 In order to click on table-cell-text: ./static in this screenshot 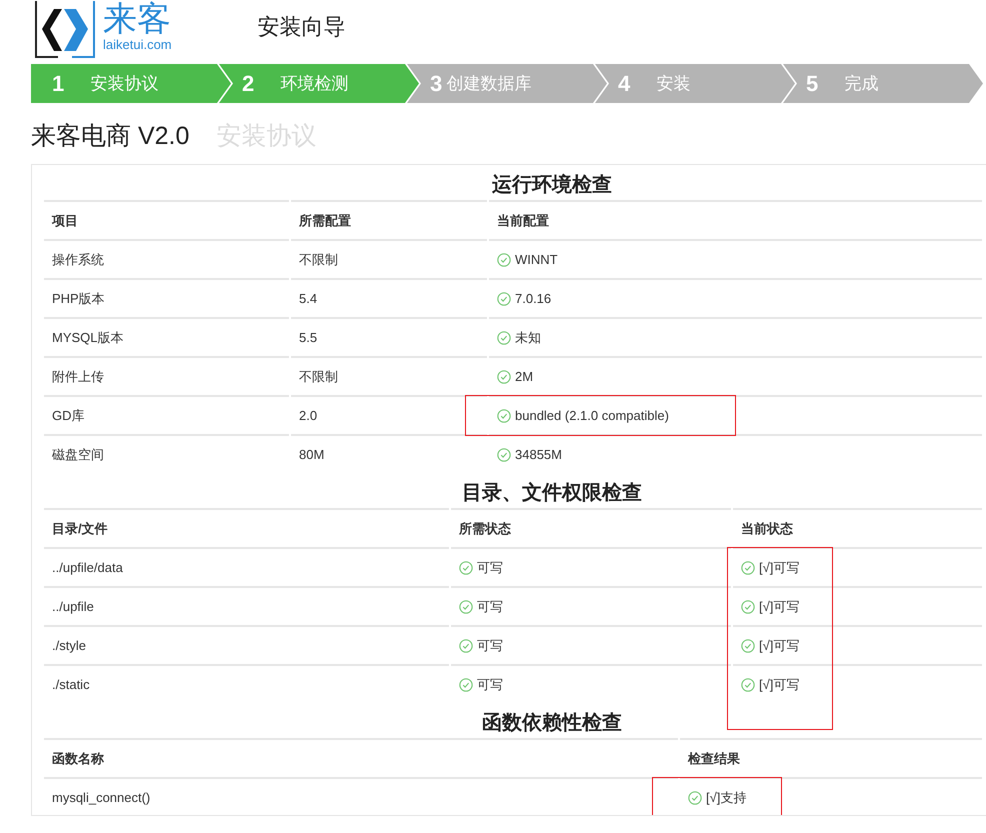, I will do `click(71, 685)`.